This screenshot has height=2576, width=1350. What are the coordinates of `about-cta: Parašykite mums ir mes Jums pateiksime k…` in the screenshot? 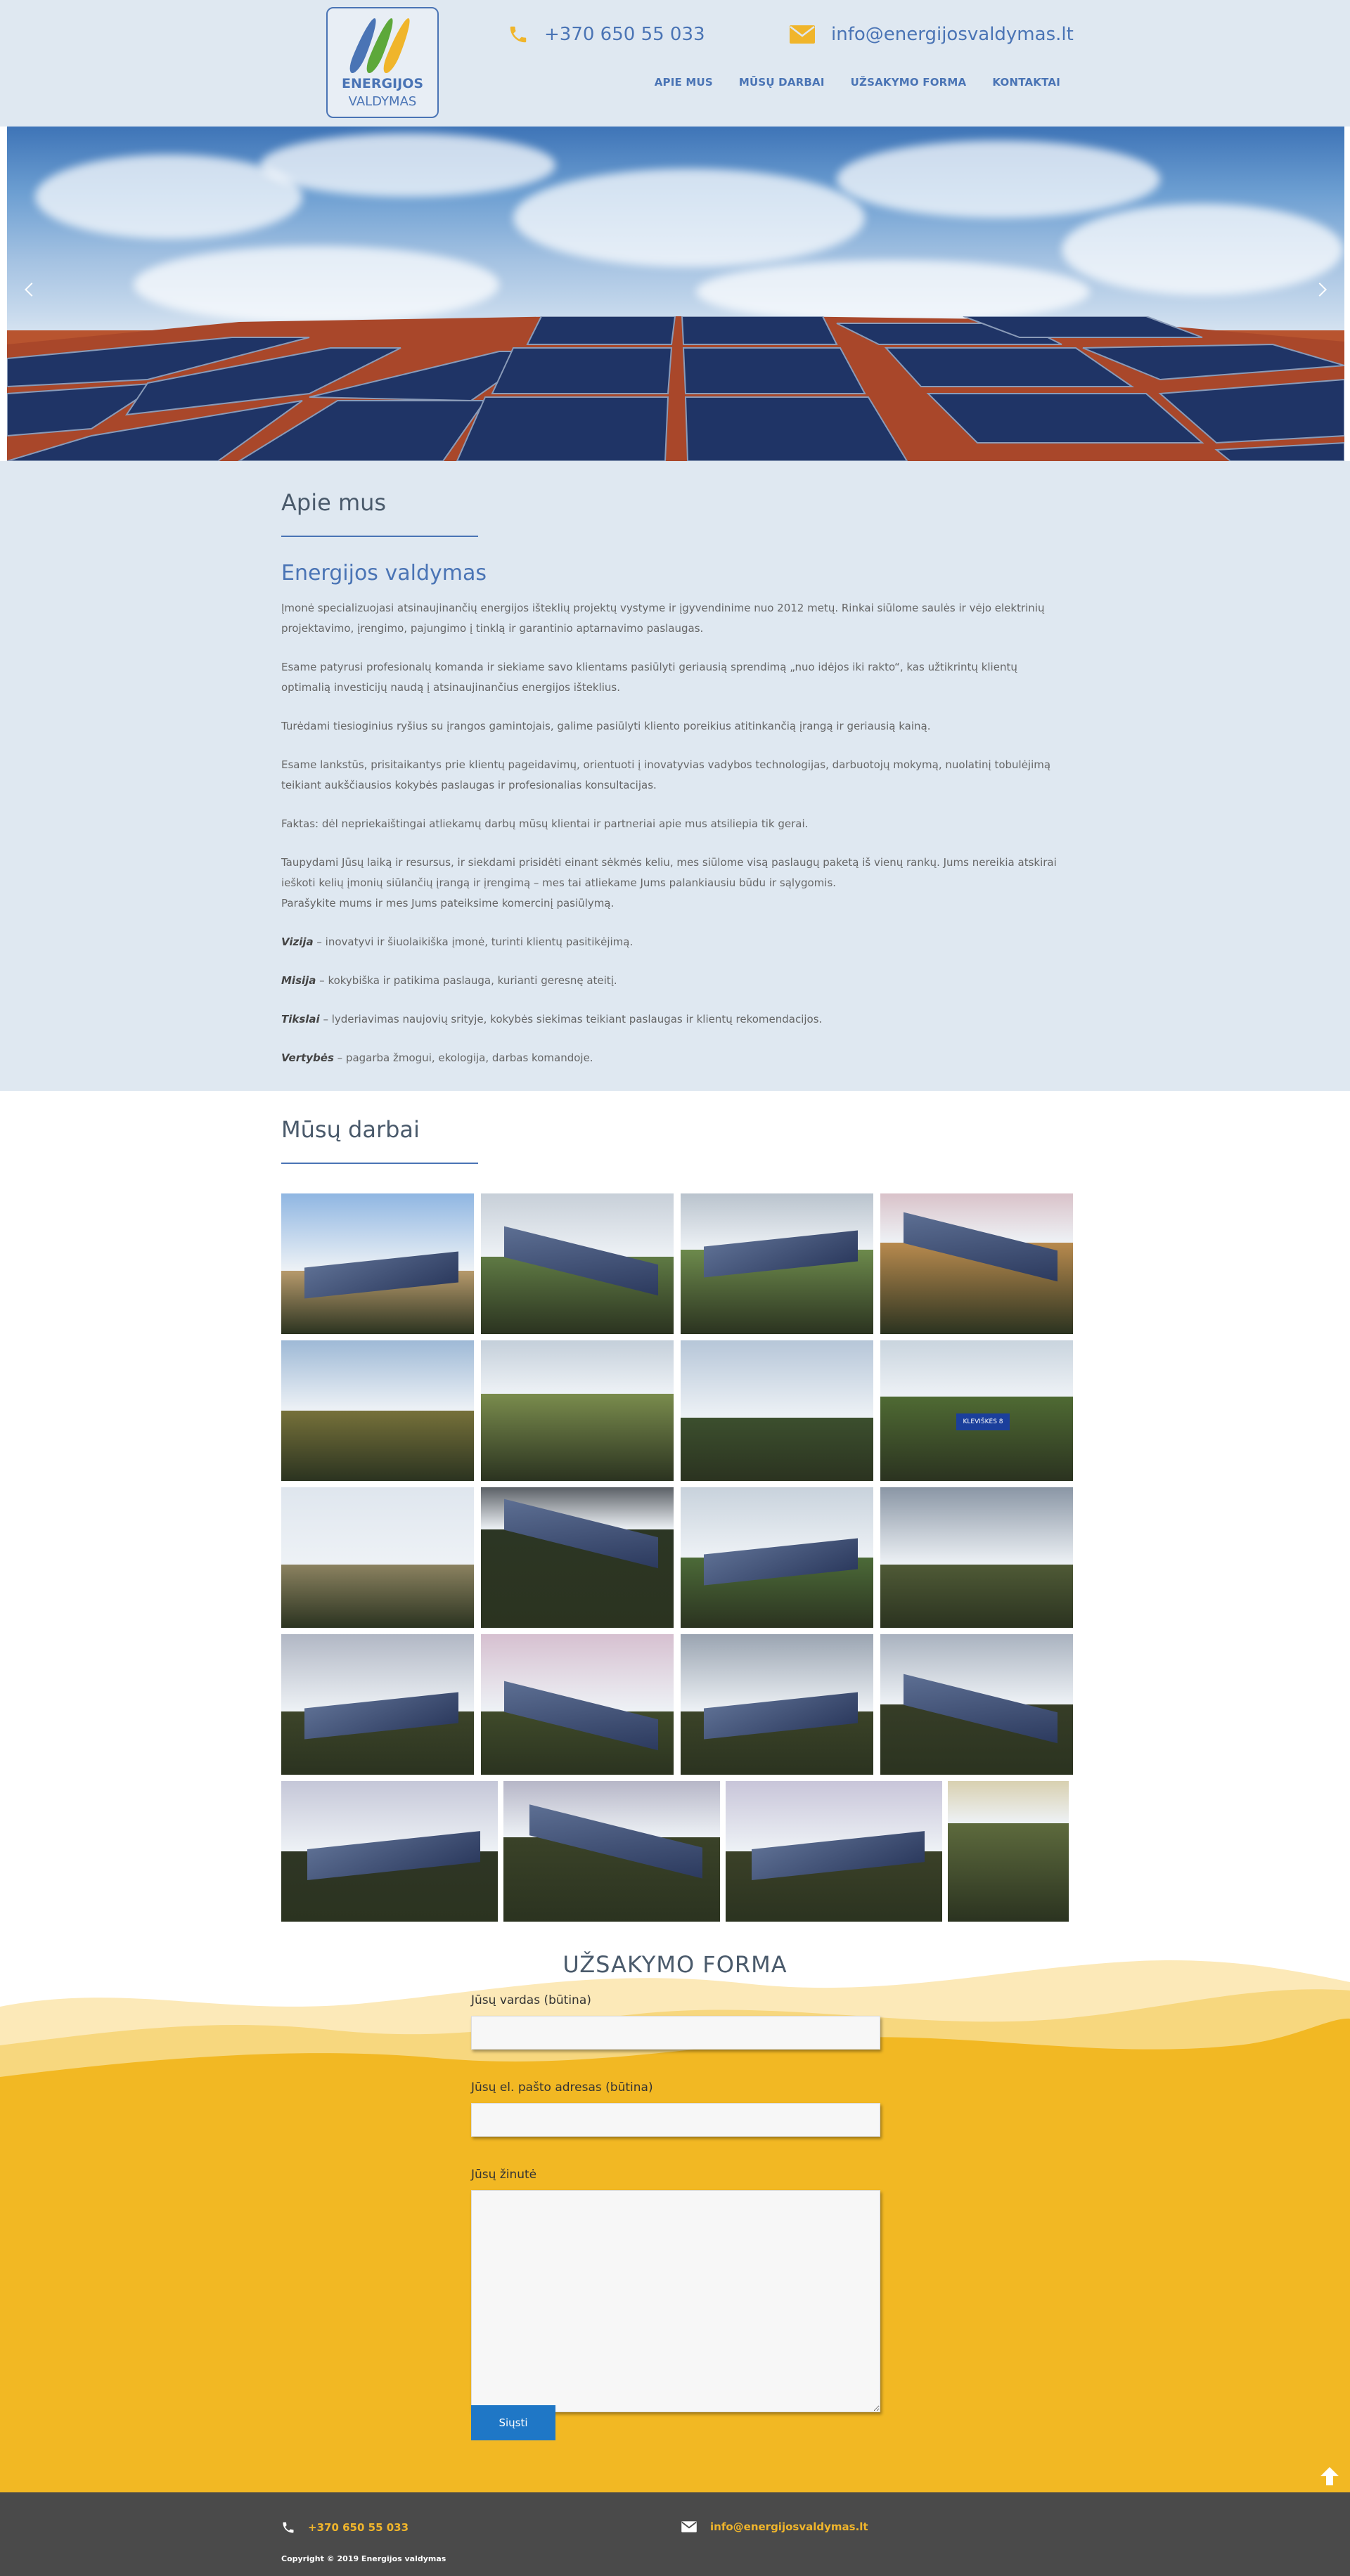 It's located at (448, 904).